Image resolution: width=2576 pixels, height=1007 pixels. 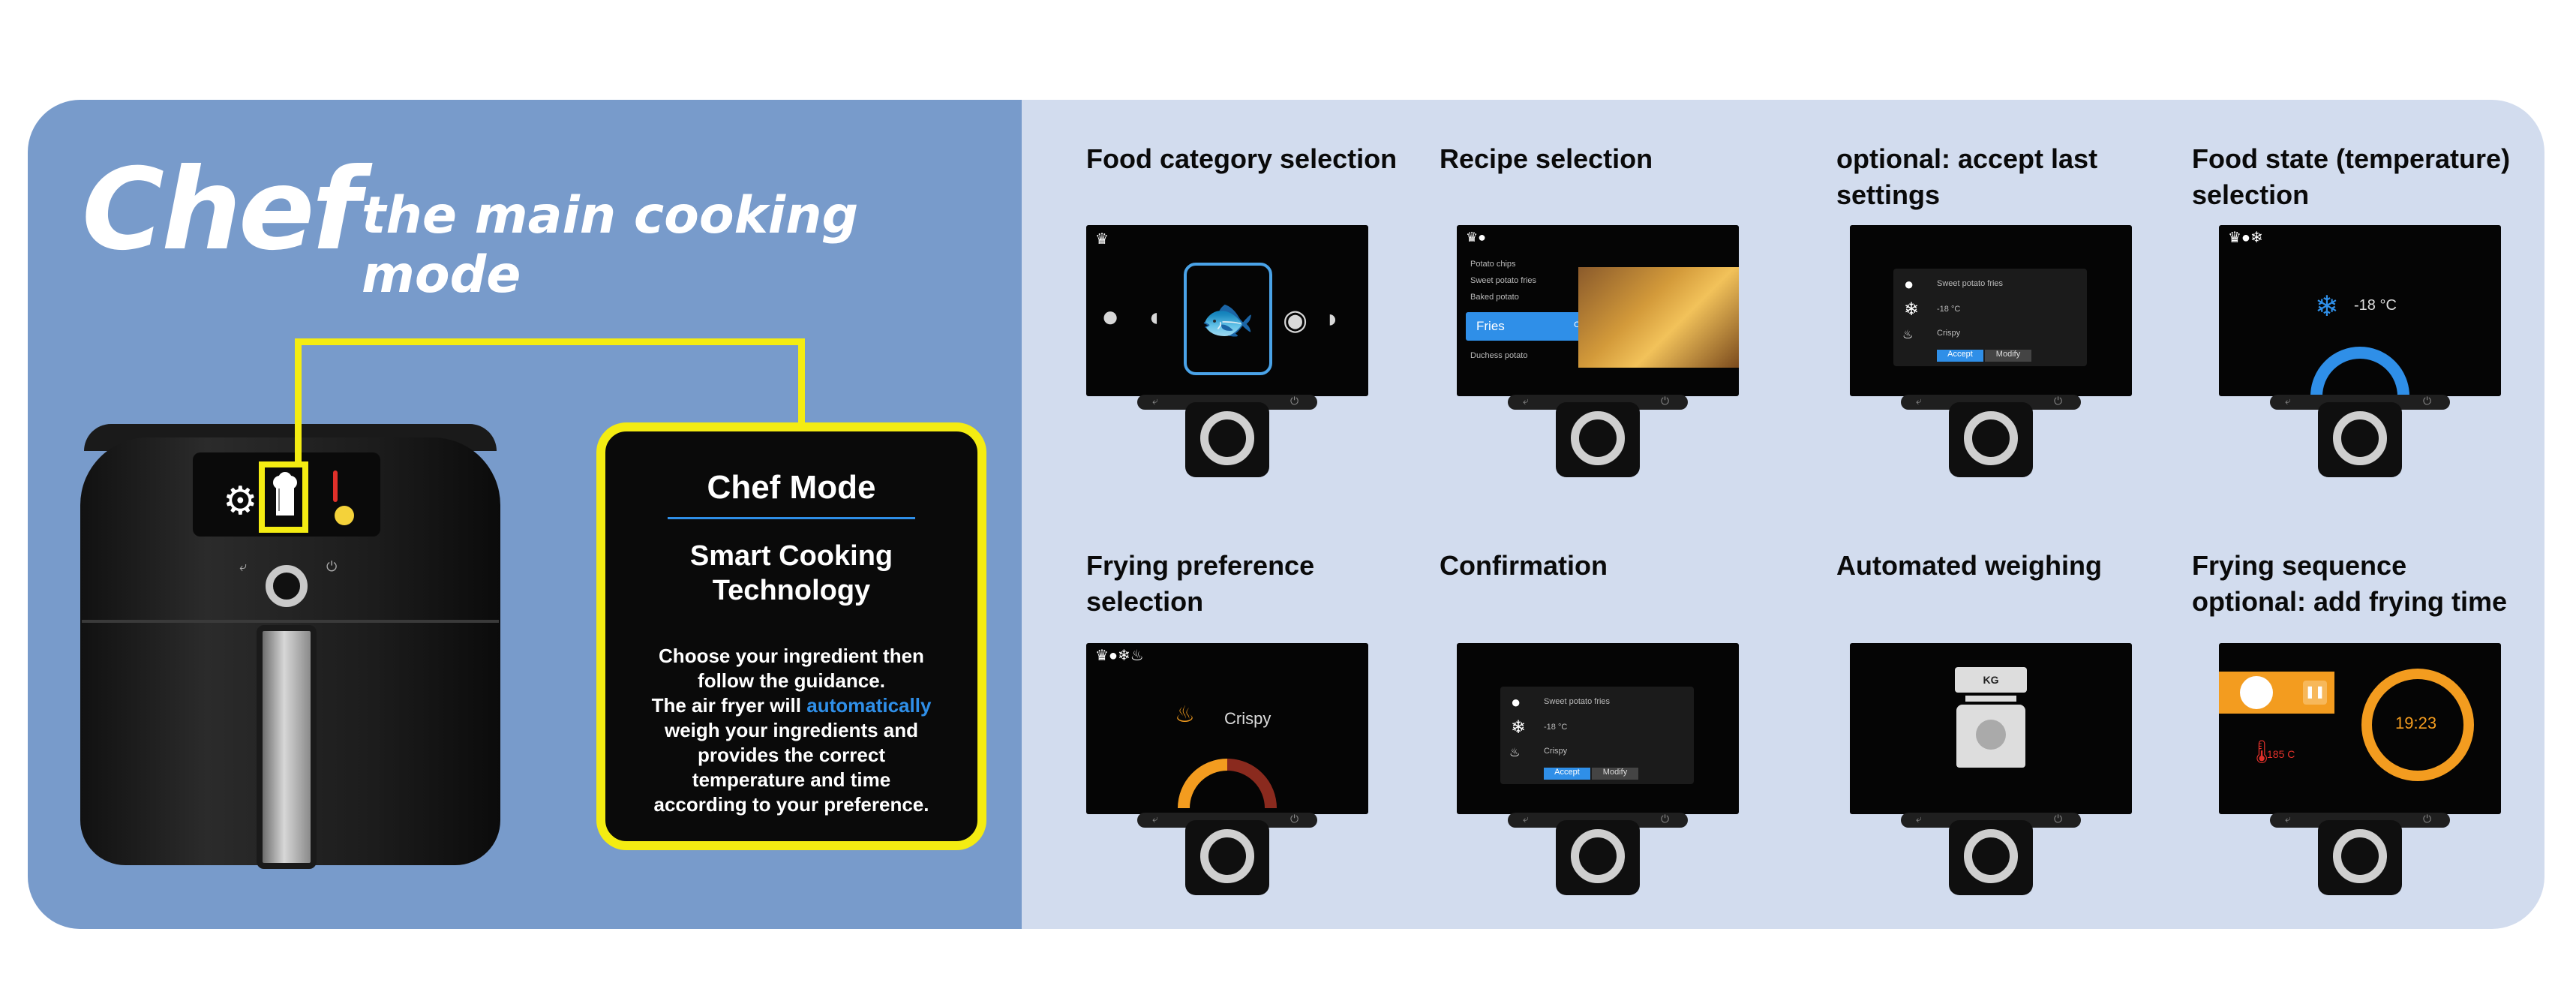 What do you see at coordinates (2359, 361) in the screenshot?
I see `temperature-arc` at bounding box center [2359, 361].